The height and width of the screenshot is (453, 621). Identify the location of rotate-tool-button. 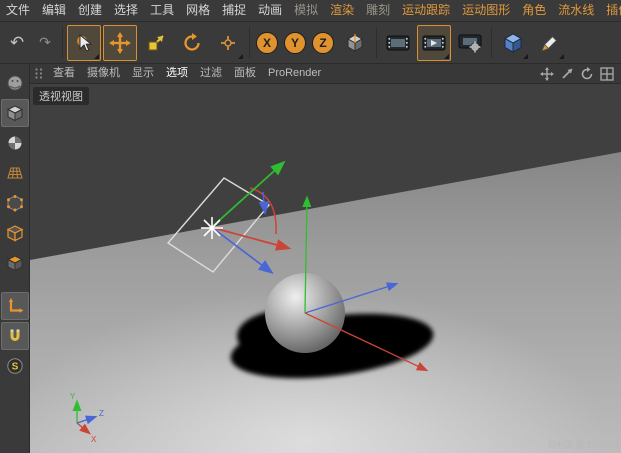
(192, 43).